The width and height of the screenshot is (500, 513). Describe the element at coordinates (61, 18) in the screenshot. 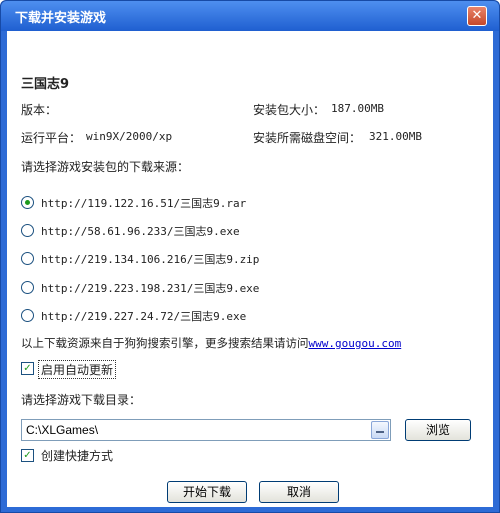

I see `window-title: 下载并安装游戏` at that location.